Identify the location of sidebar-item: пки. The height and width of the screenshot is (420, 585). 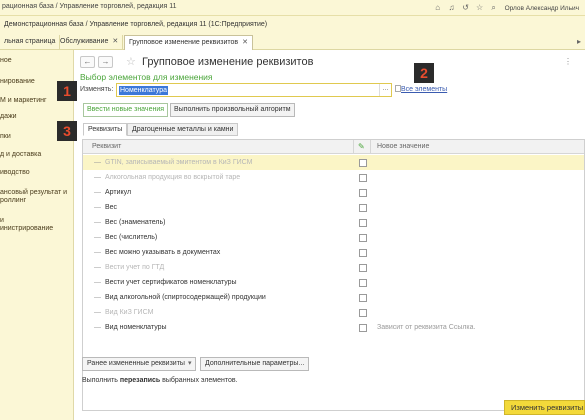
(5, 137).